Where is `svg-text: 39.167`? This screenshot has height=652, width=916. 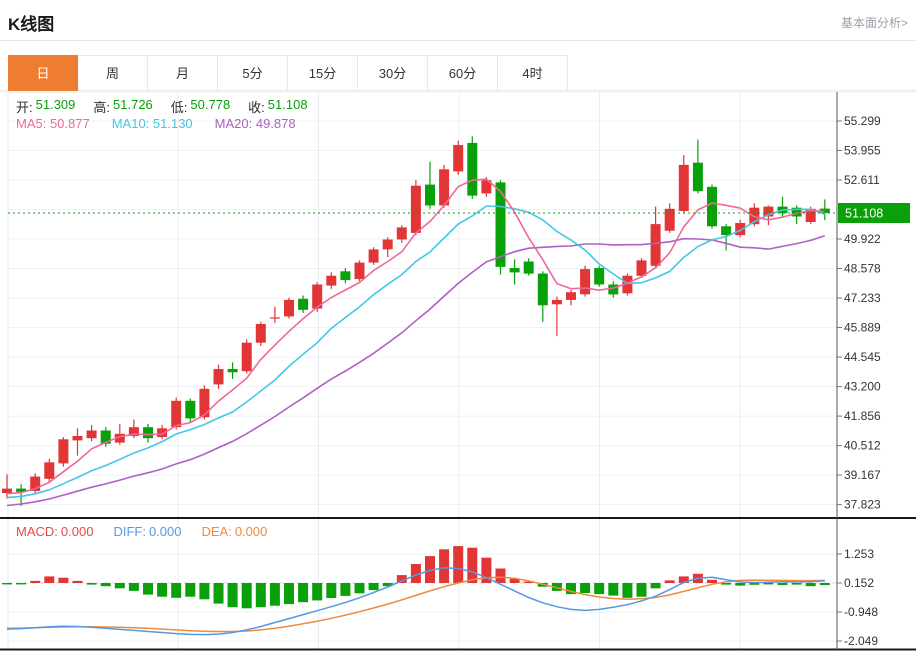
svg-text: 39.167 is located at coordinates (862, 475).